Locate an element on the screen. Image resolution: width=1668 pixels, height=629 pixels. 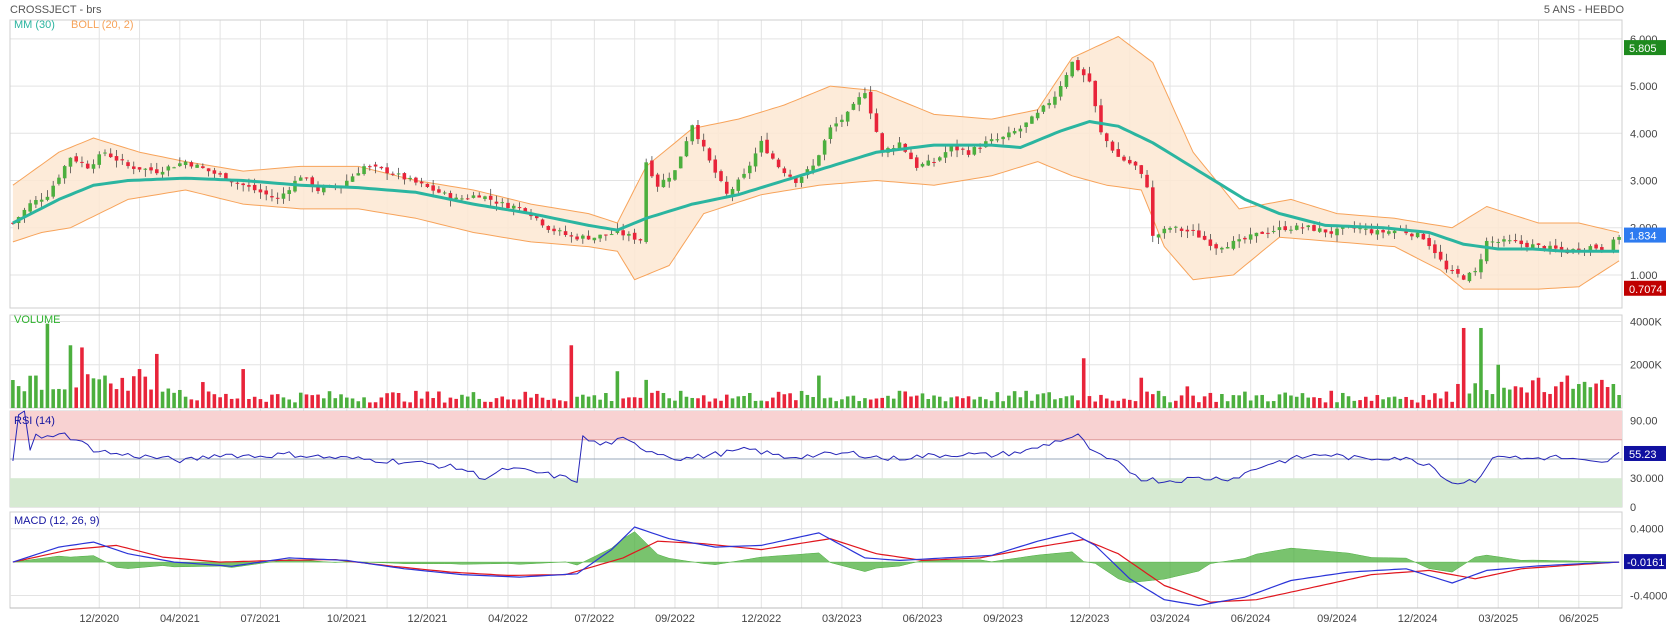
macd-panel is located at coordinates (815, 566).